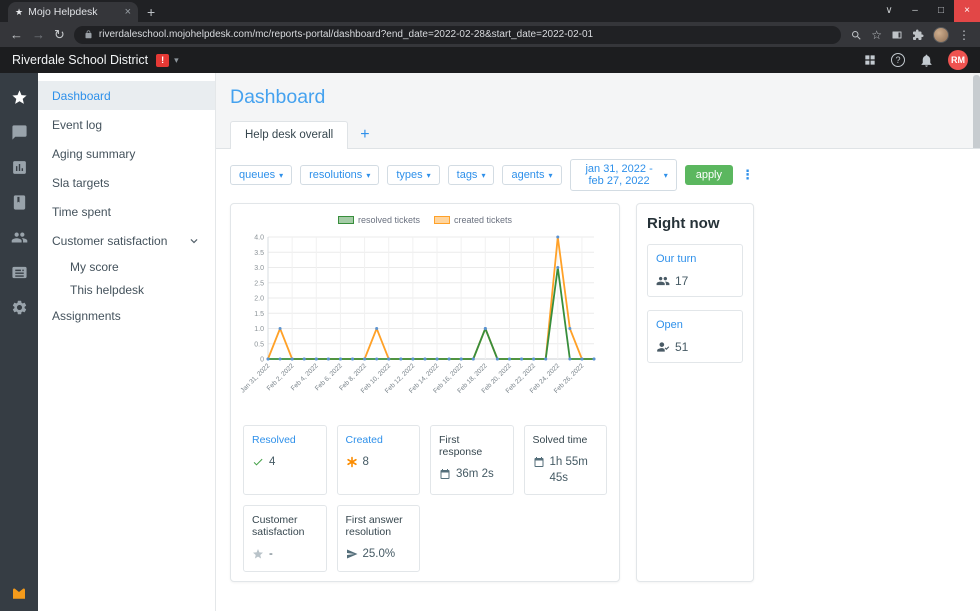 The height and width of the screenshot is (611, 980). Describe the element at coordinates (967, 11) in the screenshot. I see `close-icon: ×` at that location.